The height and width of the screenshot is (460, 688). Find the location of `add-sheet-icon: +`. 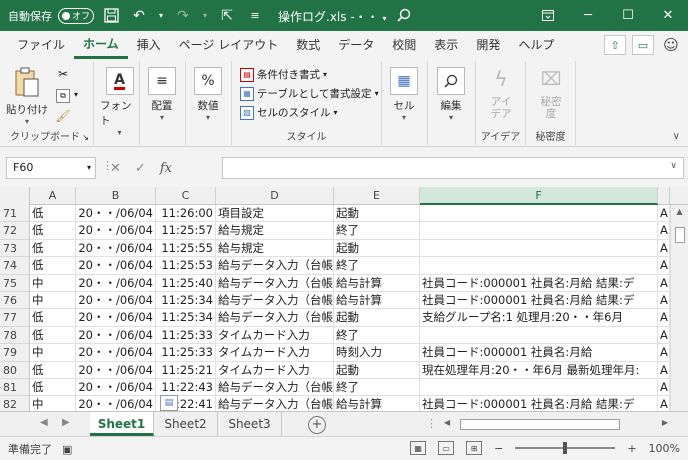

add-sheet-icon: + is located at coordinates (317, 425).